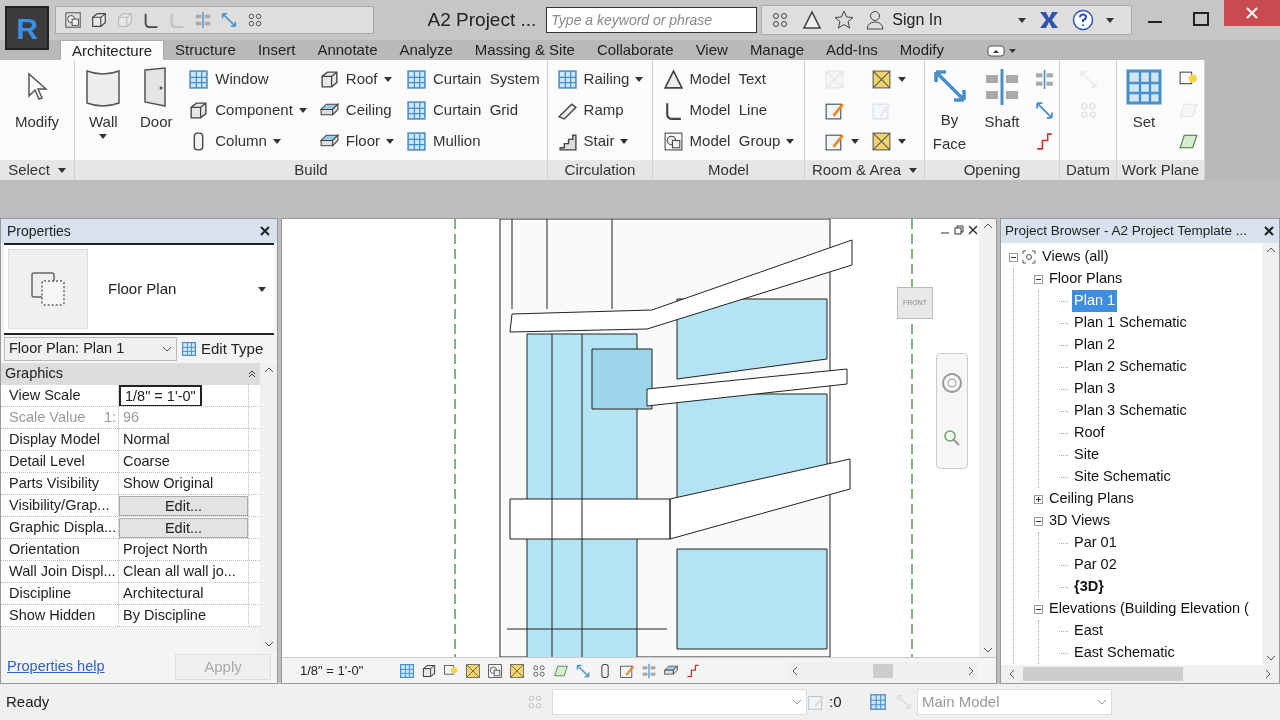  I want to click on ribbon-tool: Curtain System, so click(473, 79).